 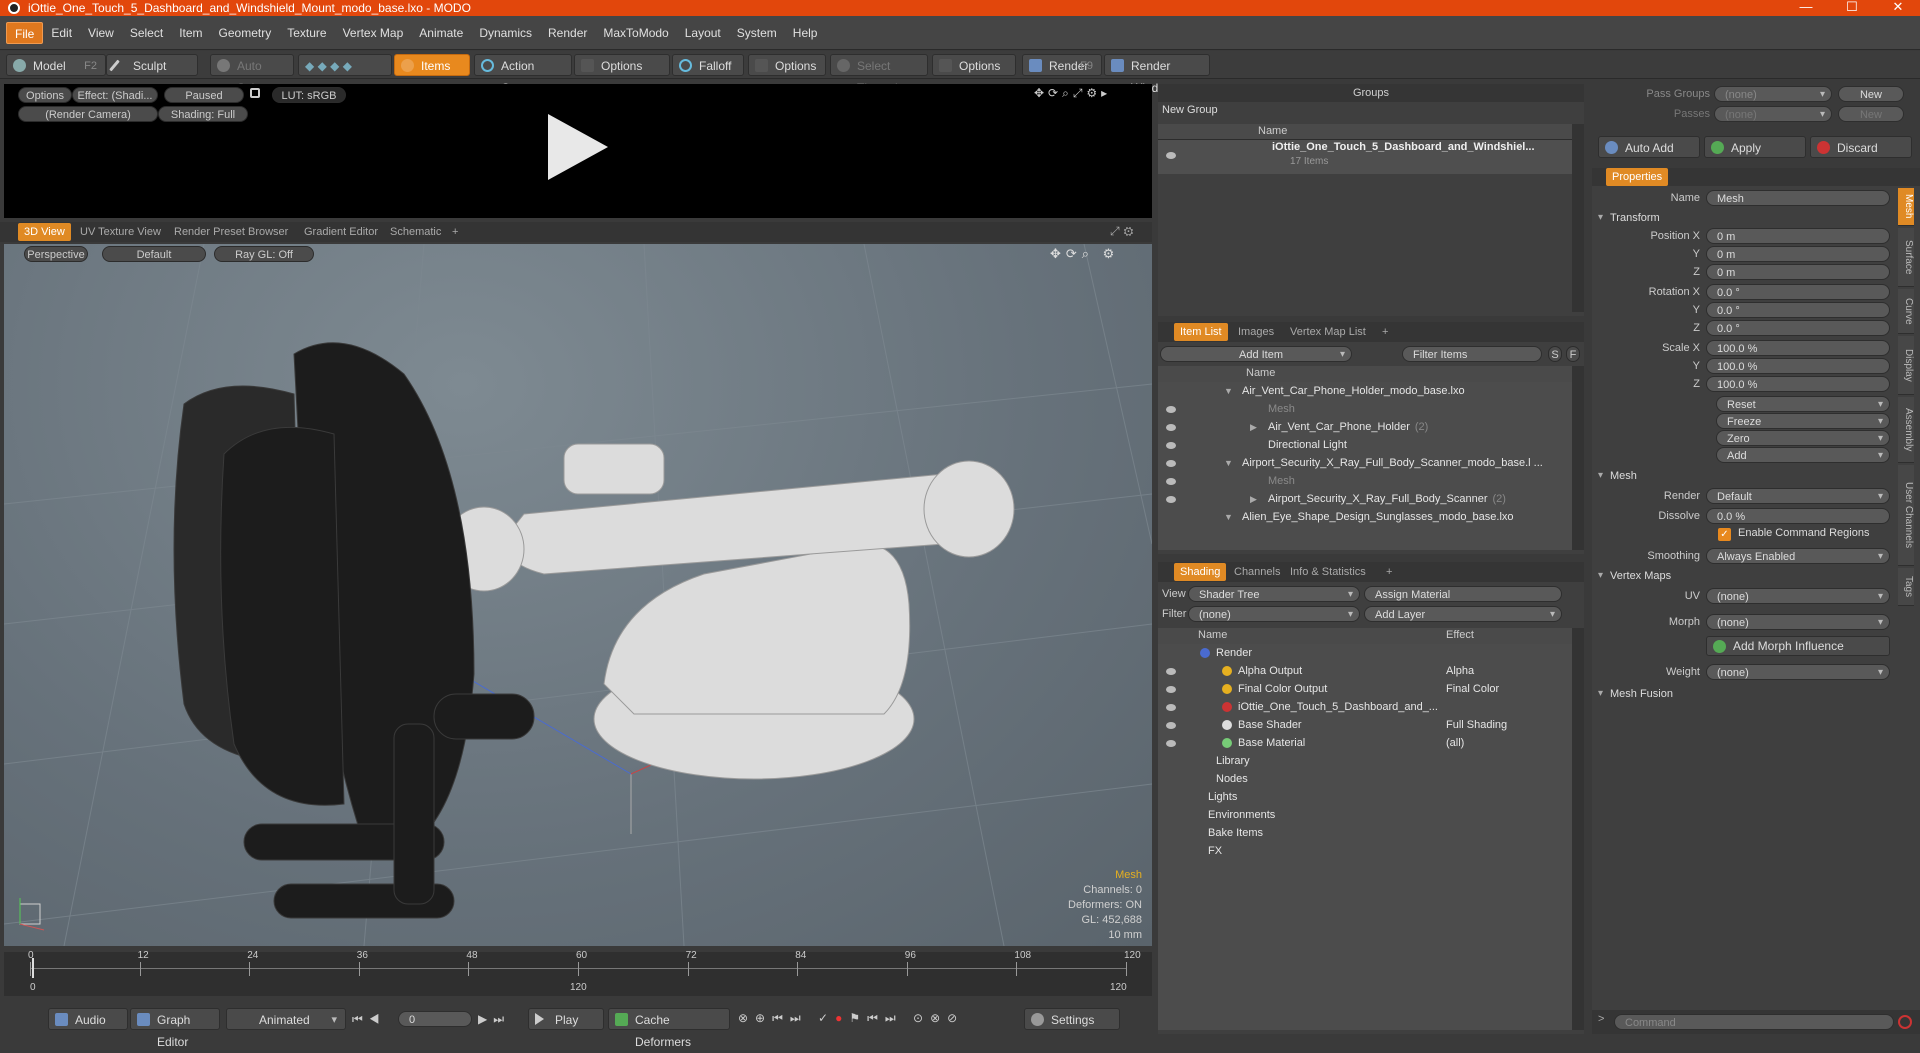 I want to click on preview-options-button: Options, so click(x=45, y=95).